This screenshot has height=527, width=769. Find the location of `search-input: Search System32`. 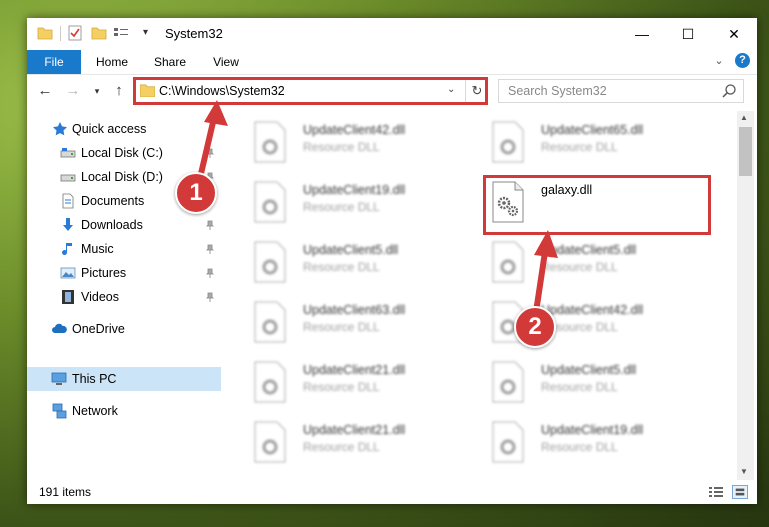

search-input: Search System32 is located at coordinates (557, 91).